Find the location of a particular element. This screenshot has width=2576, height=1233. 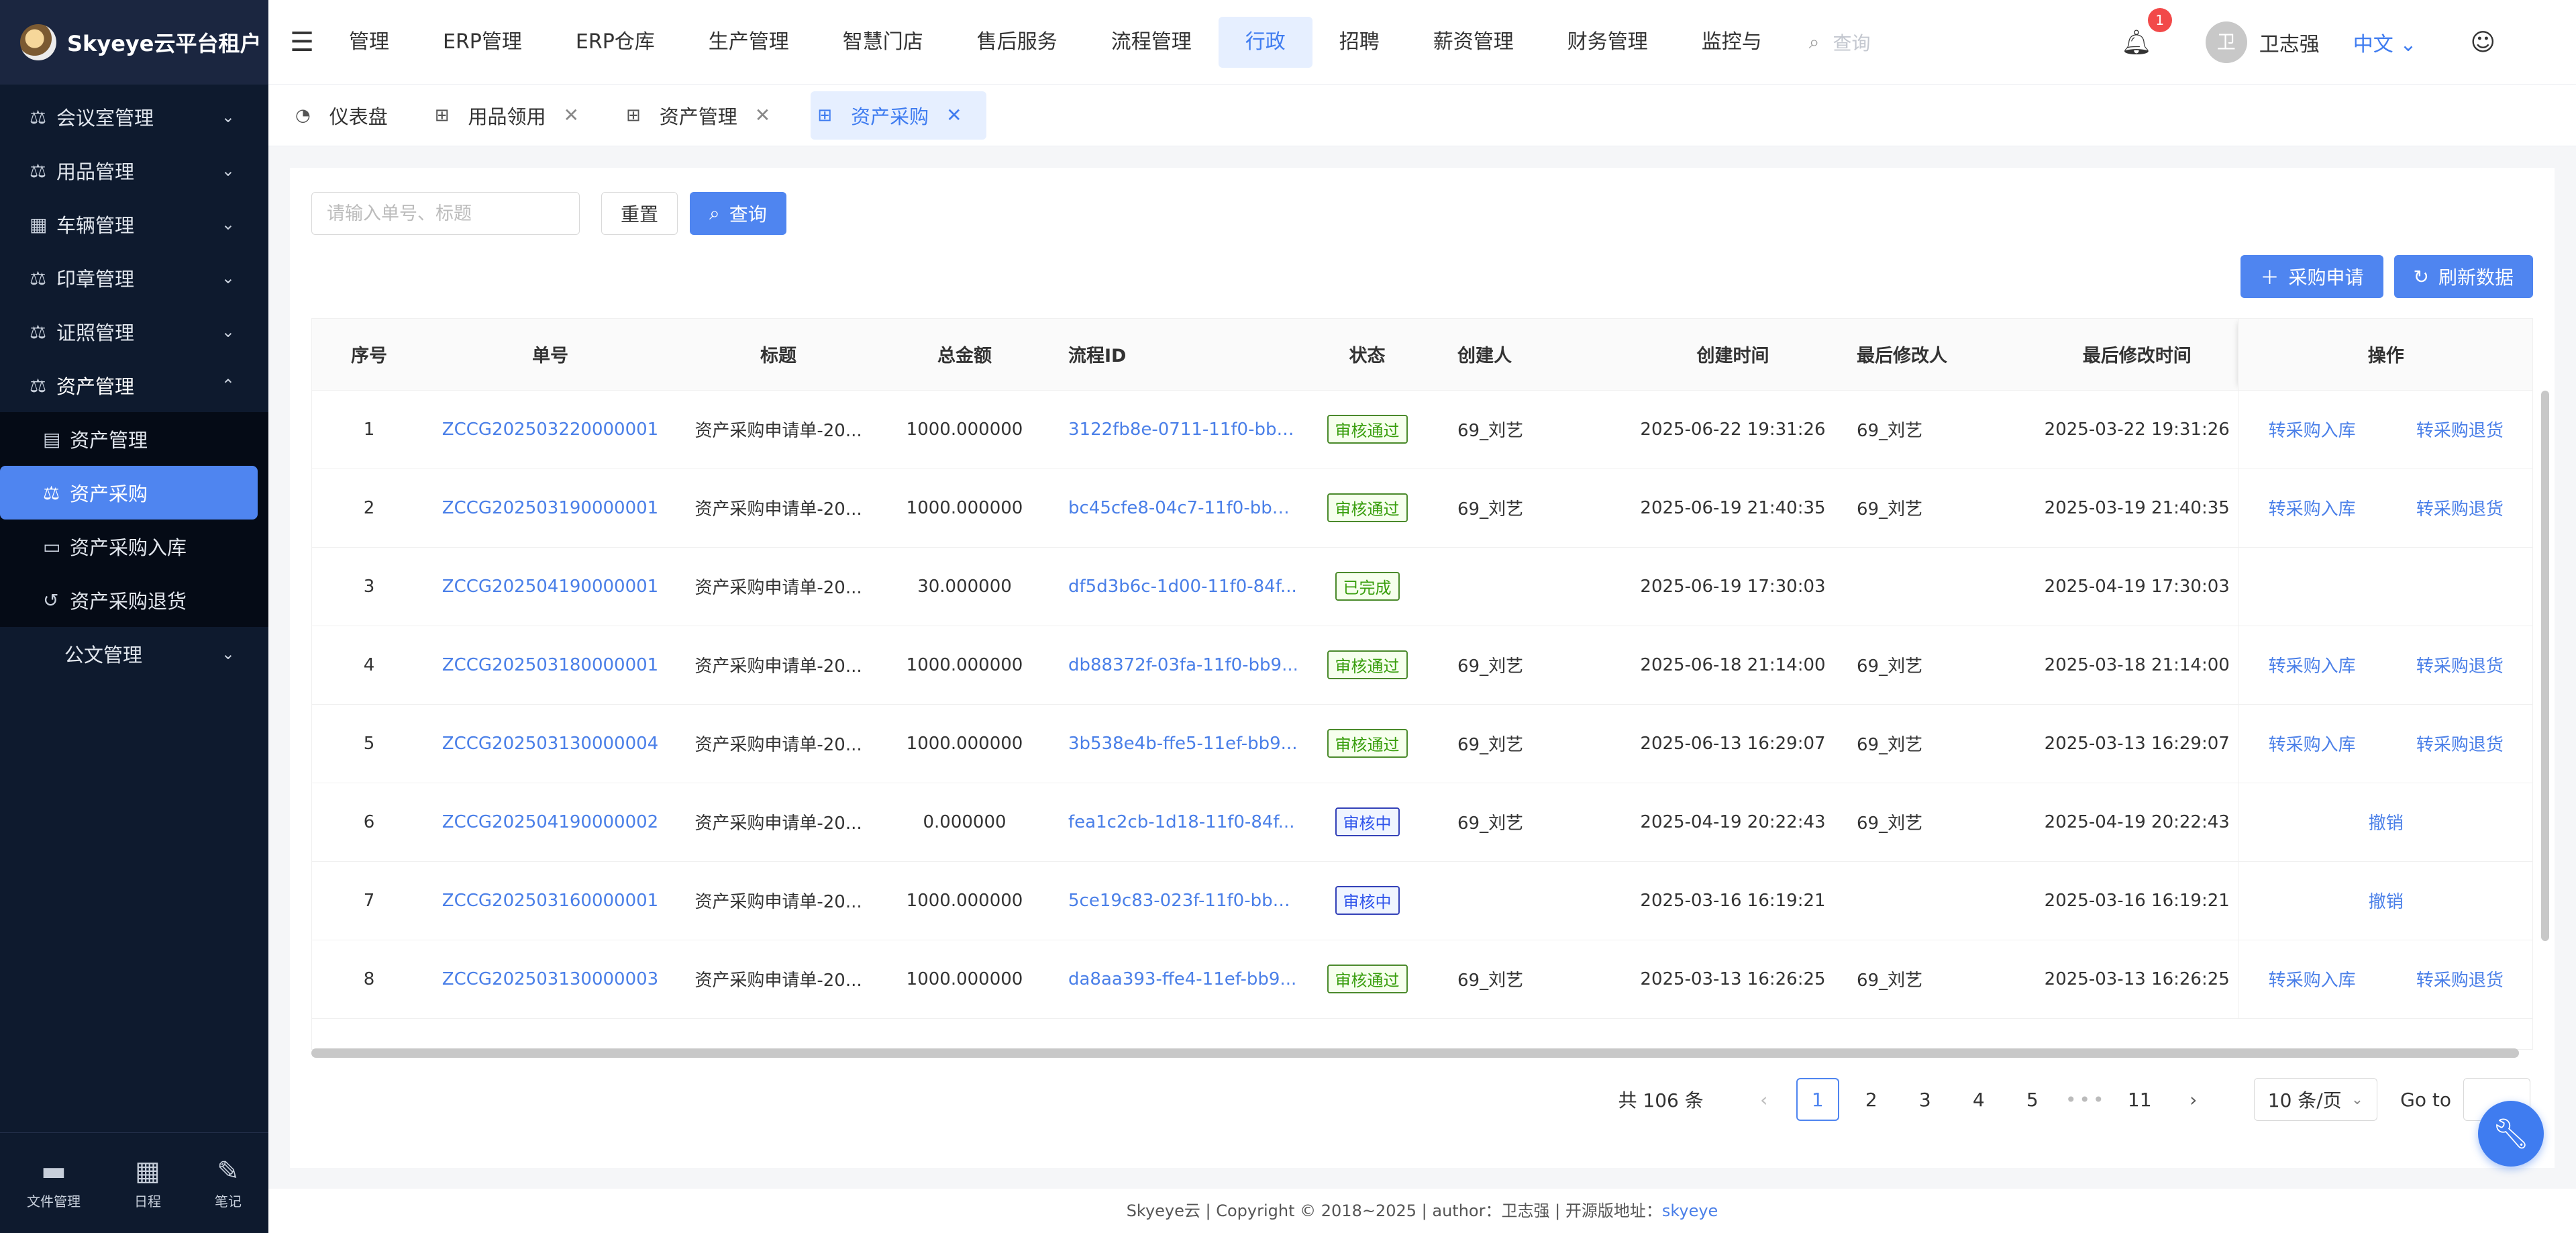

nav-item-workflow: 流程管理 is located at coordinates (1151, 42).